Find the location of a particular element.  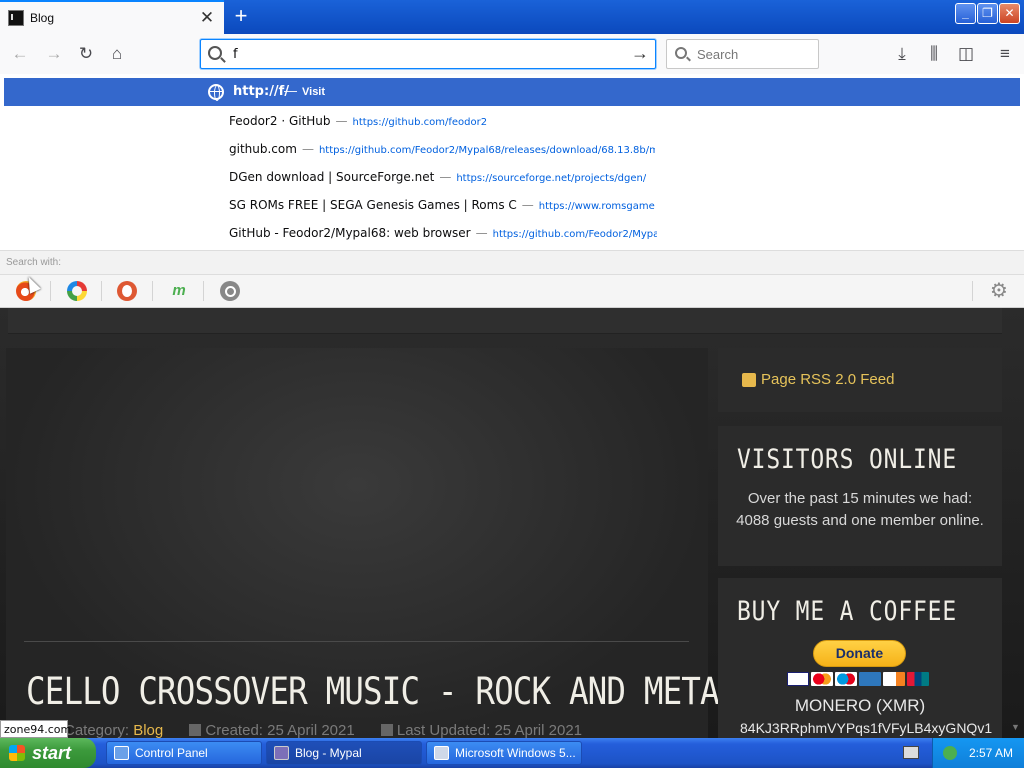

suggestion-url: https://www.romsgame is located at coordinates (596, 206).